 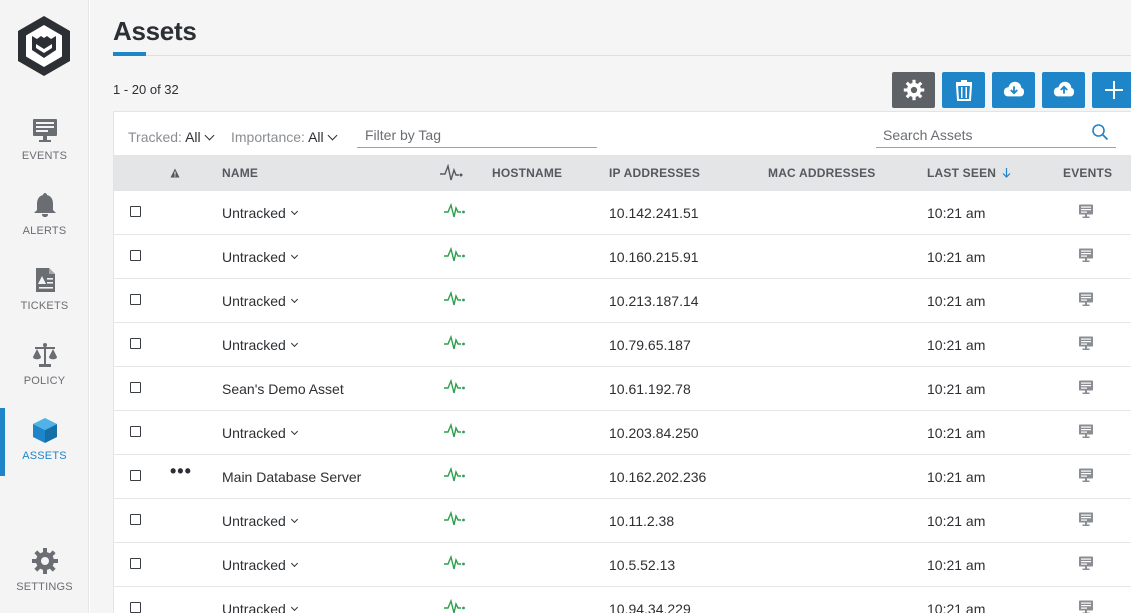 I want to click on table-row: Untracked 10.160.215.91 10:21 am, so click(x=622, y=257).